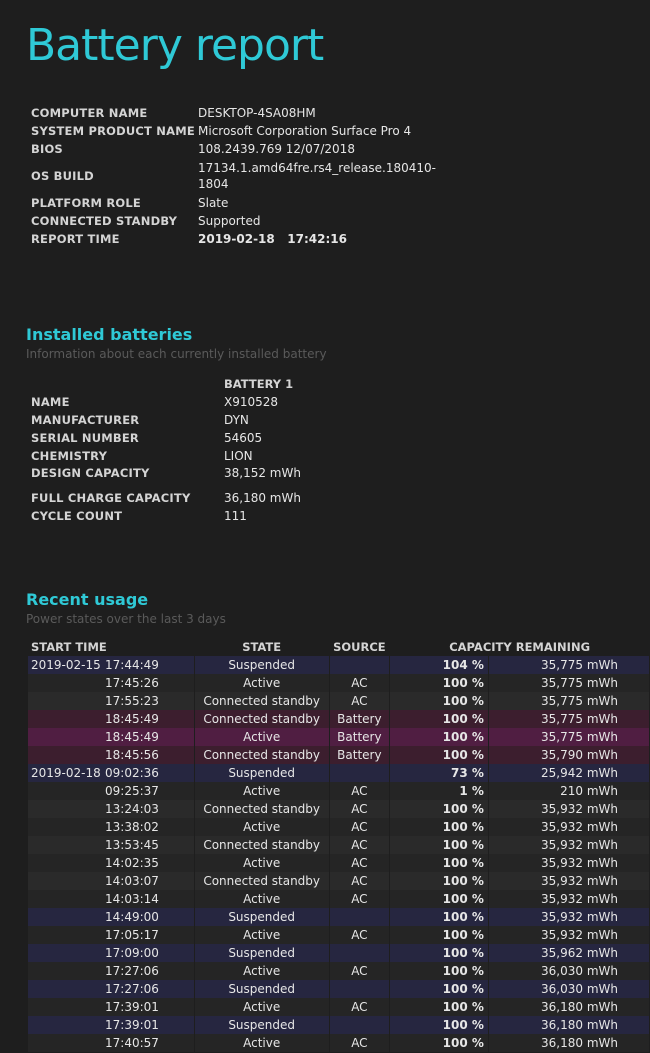 Image resolution: width=650 pixels, height=1053 pixels. Describe the element at coordinates (132, 665) in the screenshot. I see `start-time: 17:44:49` at that location.